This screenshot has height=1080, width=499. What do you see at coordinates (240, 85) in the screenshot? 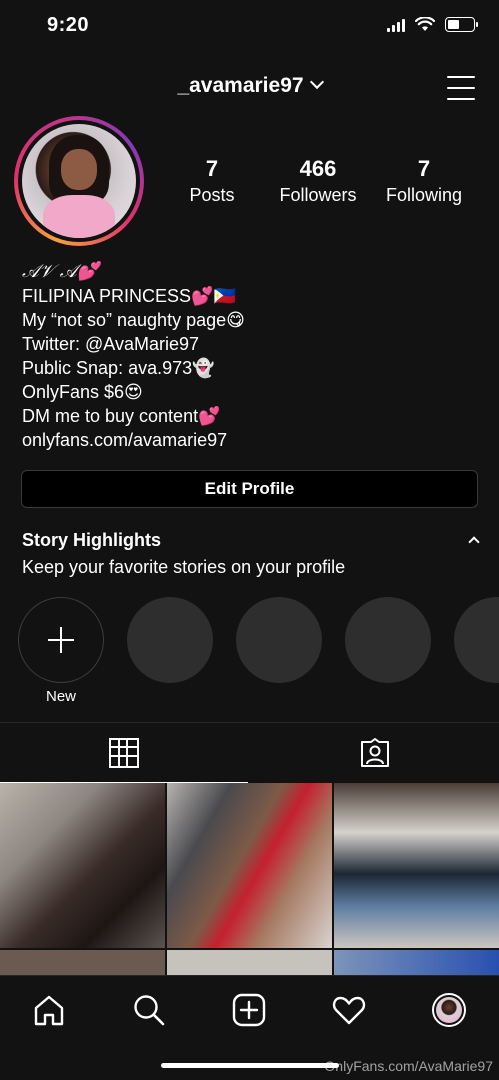
I see `username: _avamarie97` at bounding box center [240, 85].